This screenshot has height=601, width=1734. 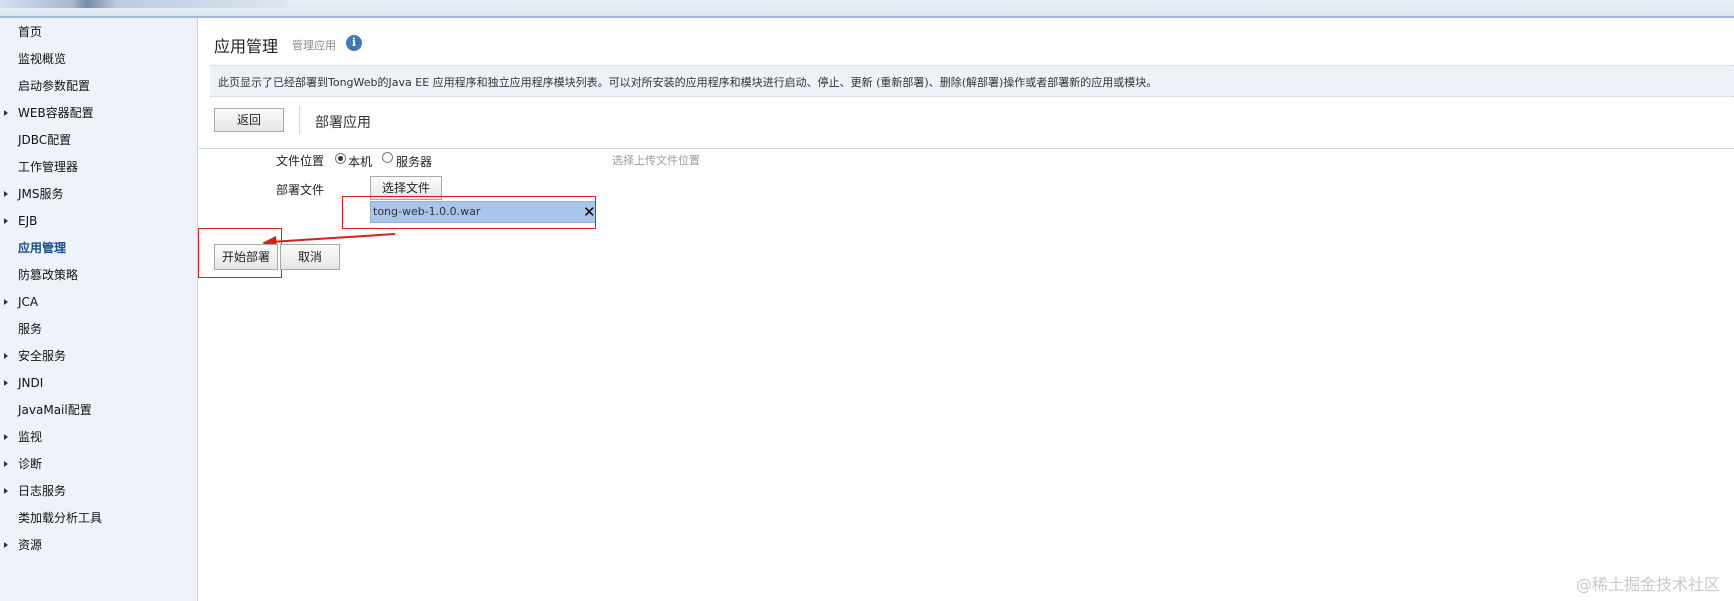 I want to click on sidebar-item-logging: 日志服务, so click(x=98, y=491).